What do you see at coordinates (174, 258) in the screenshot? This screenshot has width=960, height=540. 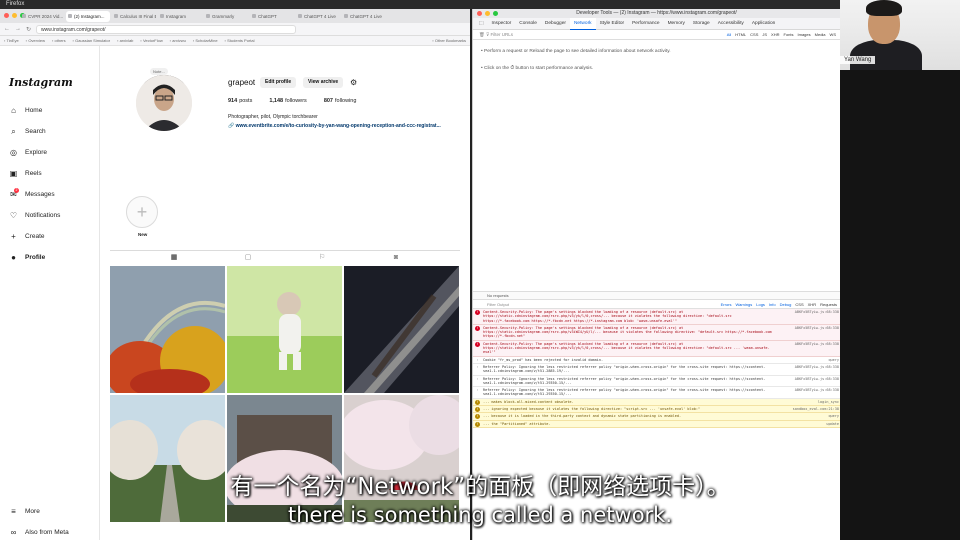 I see `tab-posts-grid-icon: ▦` at bounding box center [174, 258].